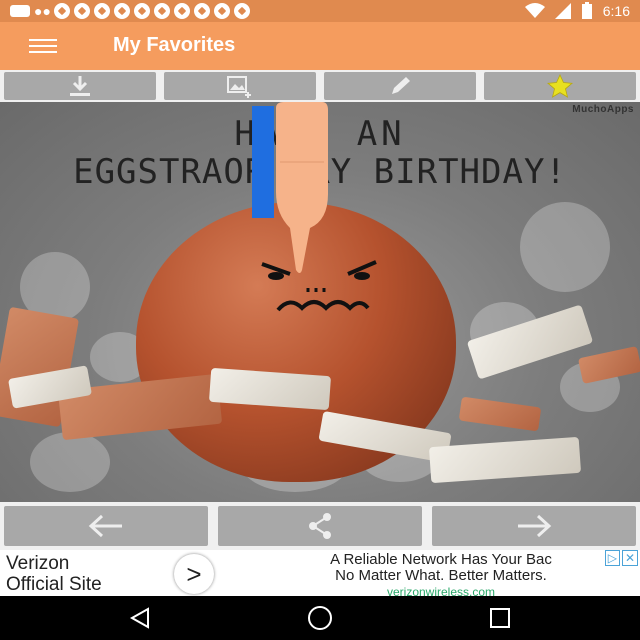 This screenshot has width=640, height=640. What do you see at coordinates (320, 86) in the screenshot?
I see `action-row` at bounding box center [320, 86].